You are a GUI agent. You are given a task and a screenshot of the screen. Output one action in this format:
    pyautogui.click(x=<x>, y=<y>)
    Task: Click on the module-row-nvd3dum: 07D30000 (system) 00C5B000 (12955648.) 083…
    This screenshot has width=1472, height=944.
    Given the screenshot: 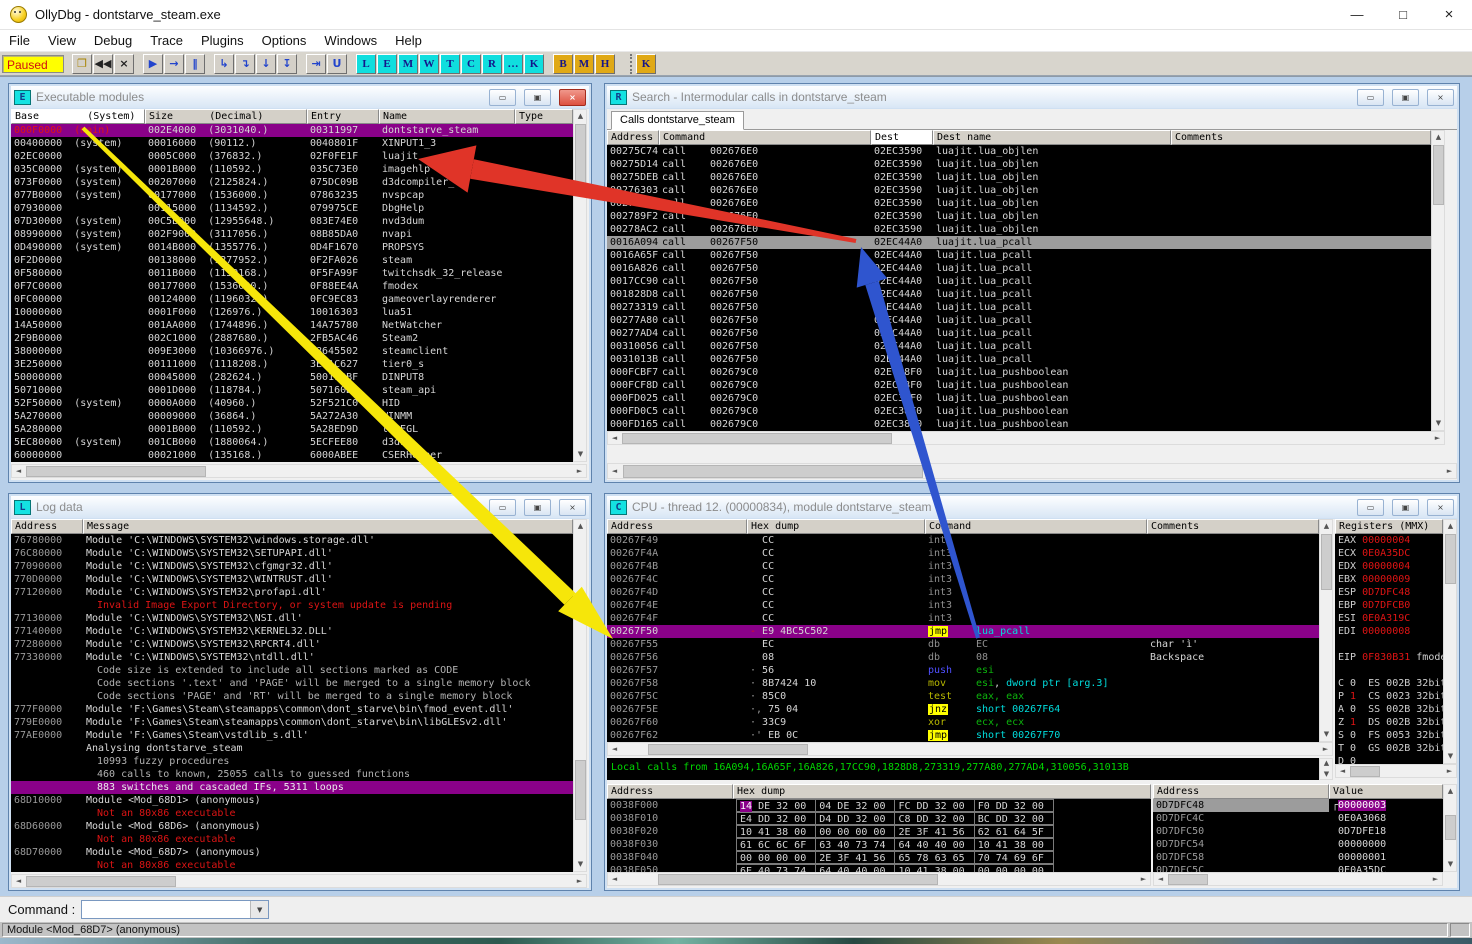 What is the action you would take?
    pyautogui.click(x=292, y=221)
    